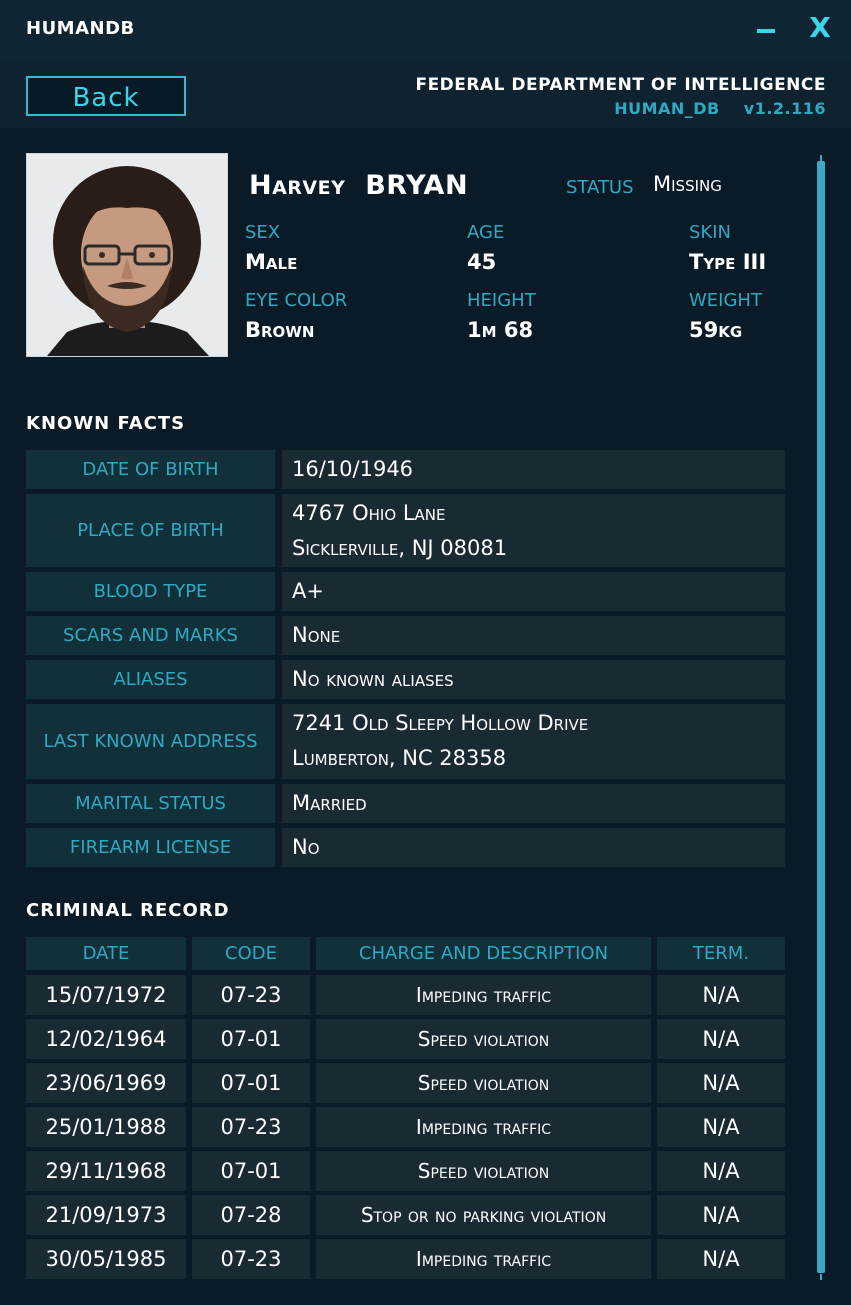  Describe the element at coordinates (533, 591) in the screenshot. I see `fact-value: A+` at that location.